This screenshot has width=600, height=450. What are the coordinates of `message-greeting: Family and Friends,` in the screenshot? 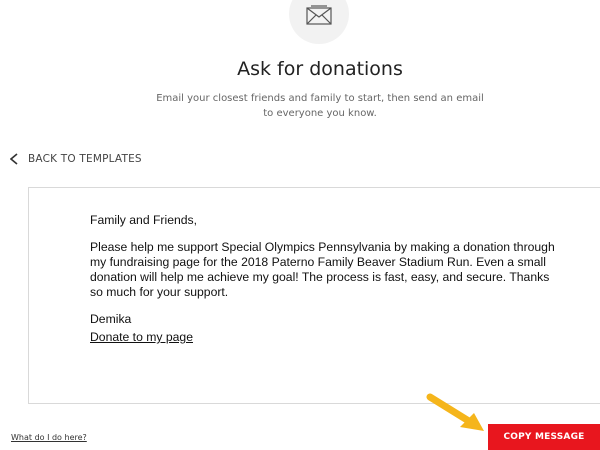 It's located at (144, 220).